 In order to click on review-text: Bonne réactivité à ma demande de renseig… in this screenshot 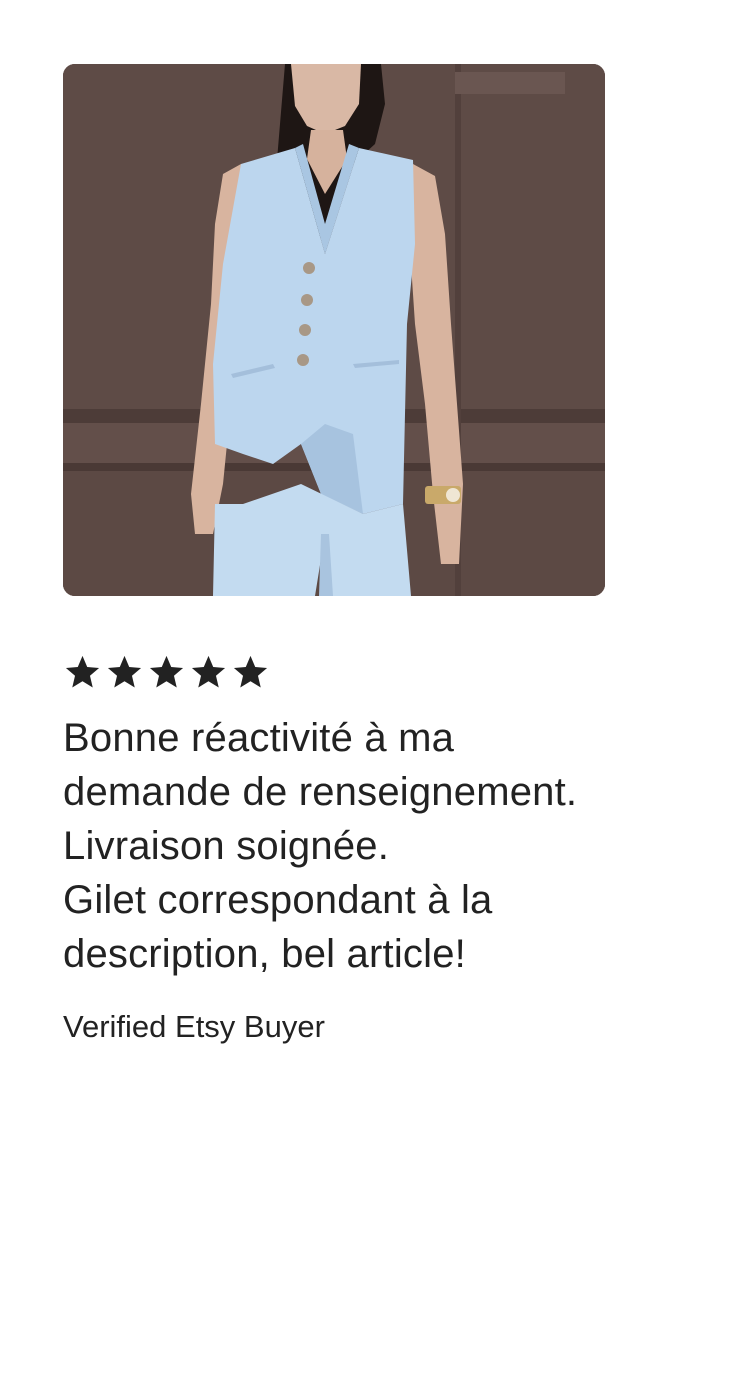, I will do `click(320, 846)`.